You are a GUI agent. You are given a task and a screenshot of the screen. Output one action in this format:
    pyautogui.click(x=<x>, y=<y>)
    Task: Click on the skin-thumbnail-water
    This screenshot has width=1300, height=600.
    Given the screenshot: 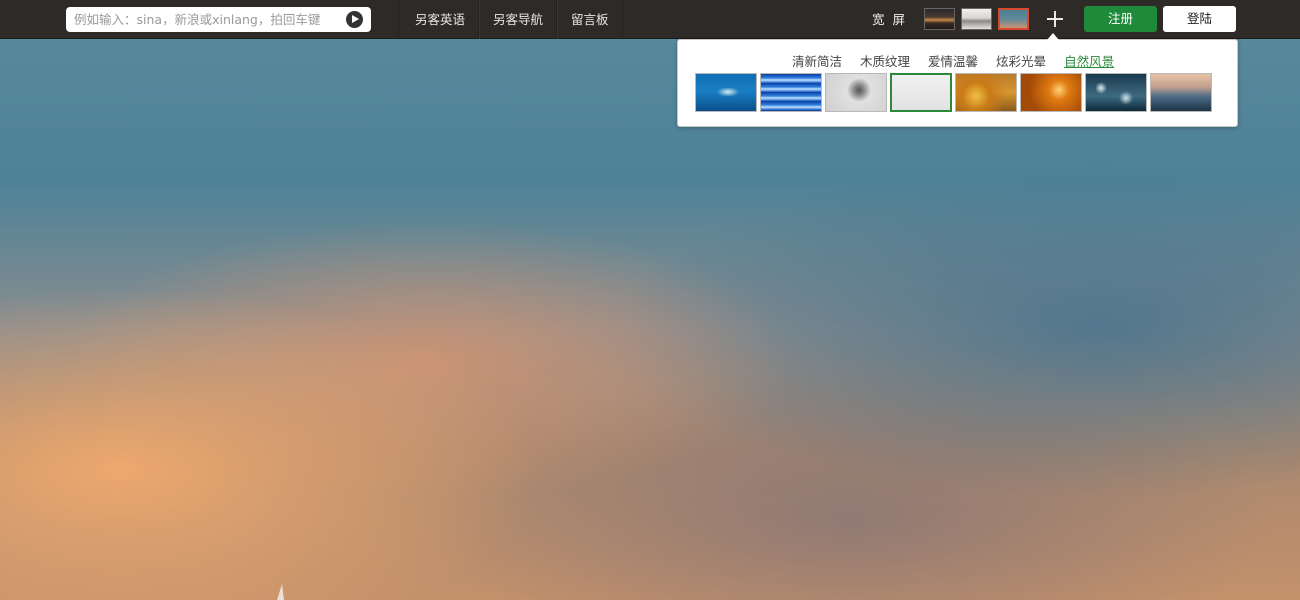 What is the action you would take?
    pyautogui.click(x=791, y=92)
    